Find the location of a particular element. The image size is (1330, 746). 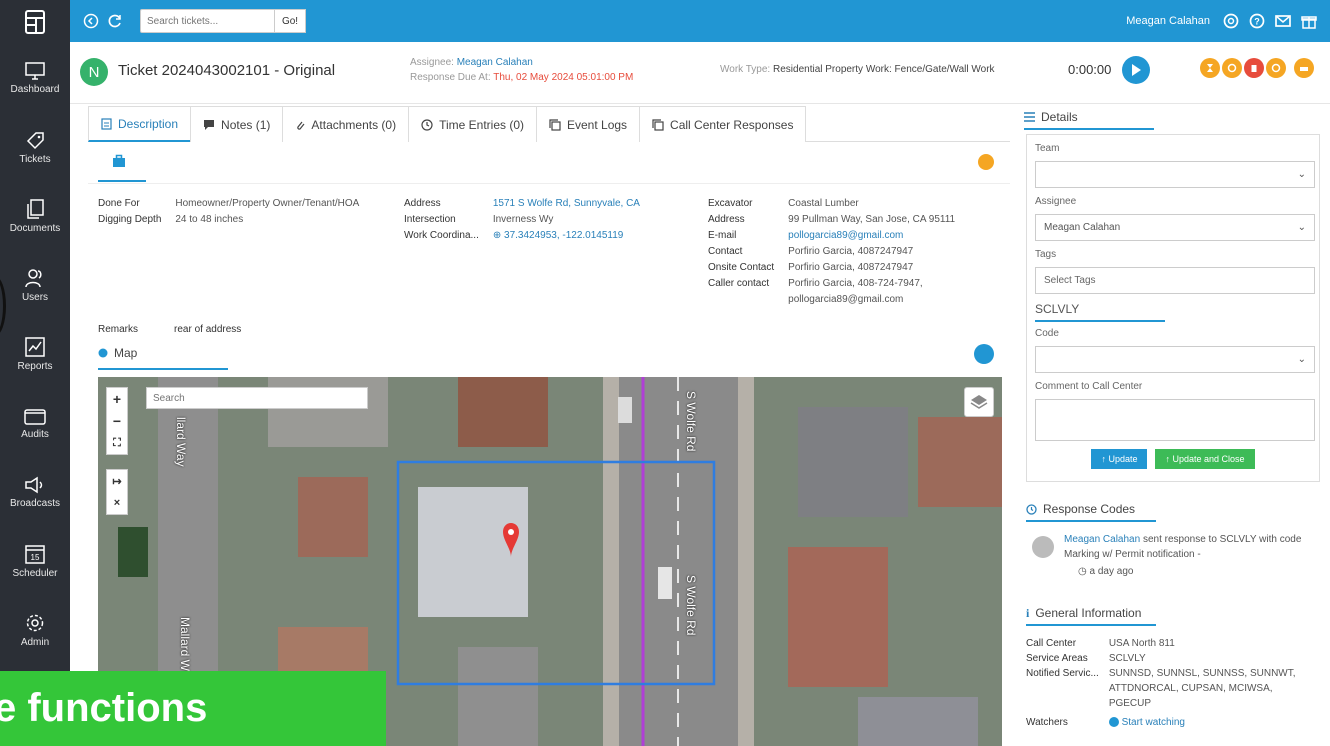

sidebar-item-audits: Audits is located at coordinates (35, 423).